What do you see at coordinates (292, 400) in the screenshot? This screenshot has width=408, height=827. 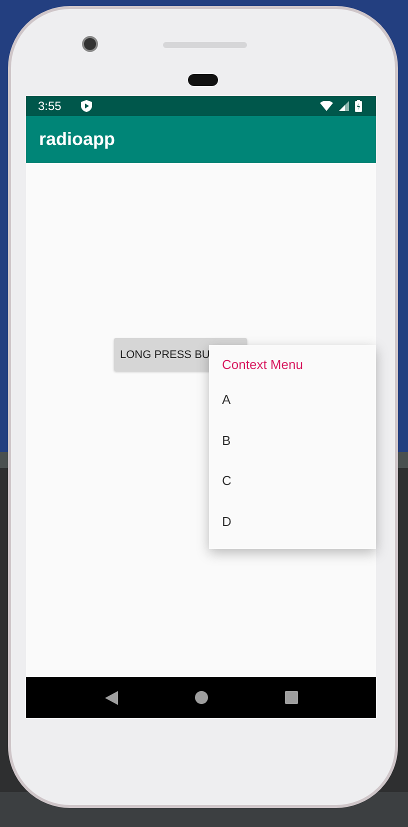 I see `menu-item: A` at bounding box center [292, 400].